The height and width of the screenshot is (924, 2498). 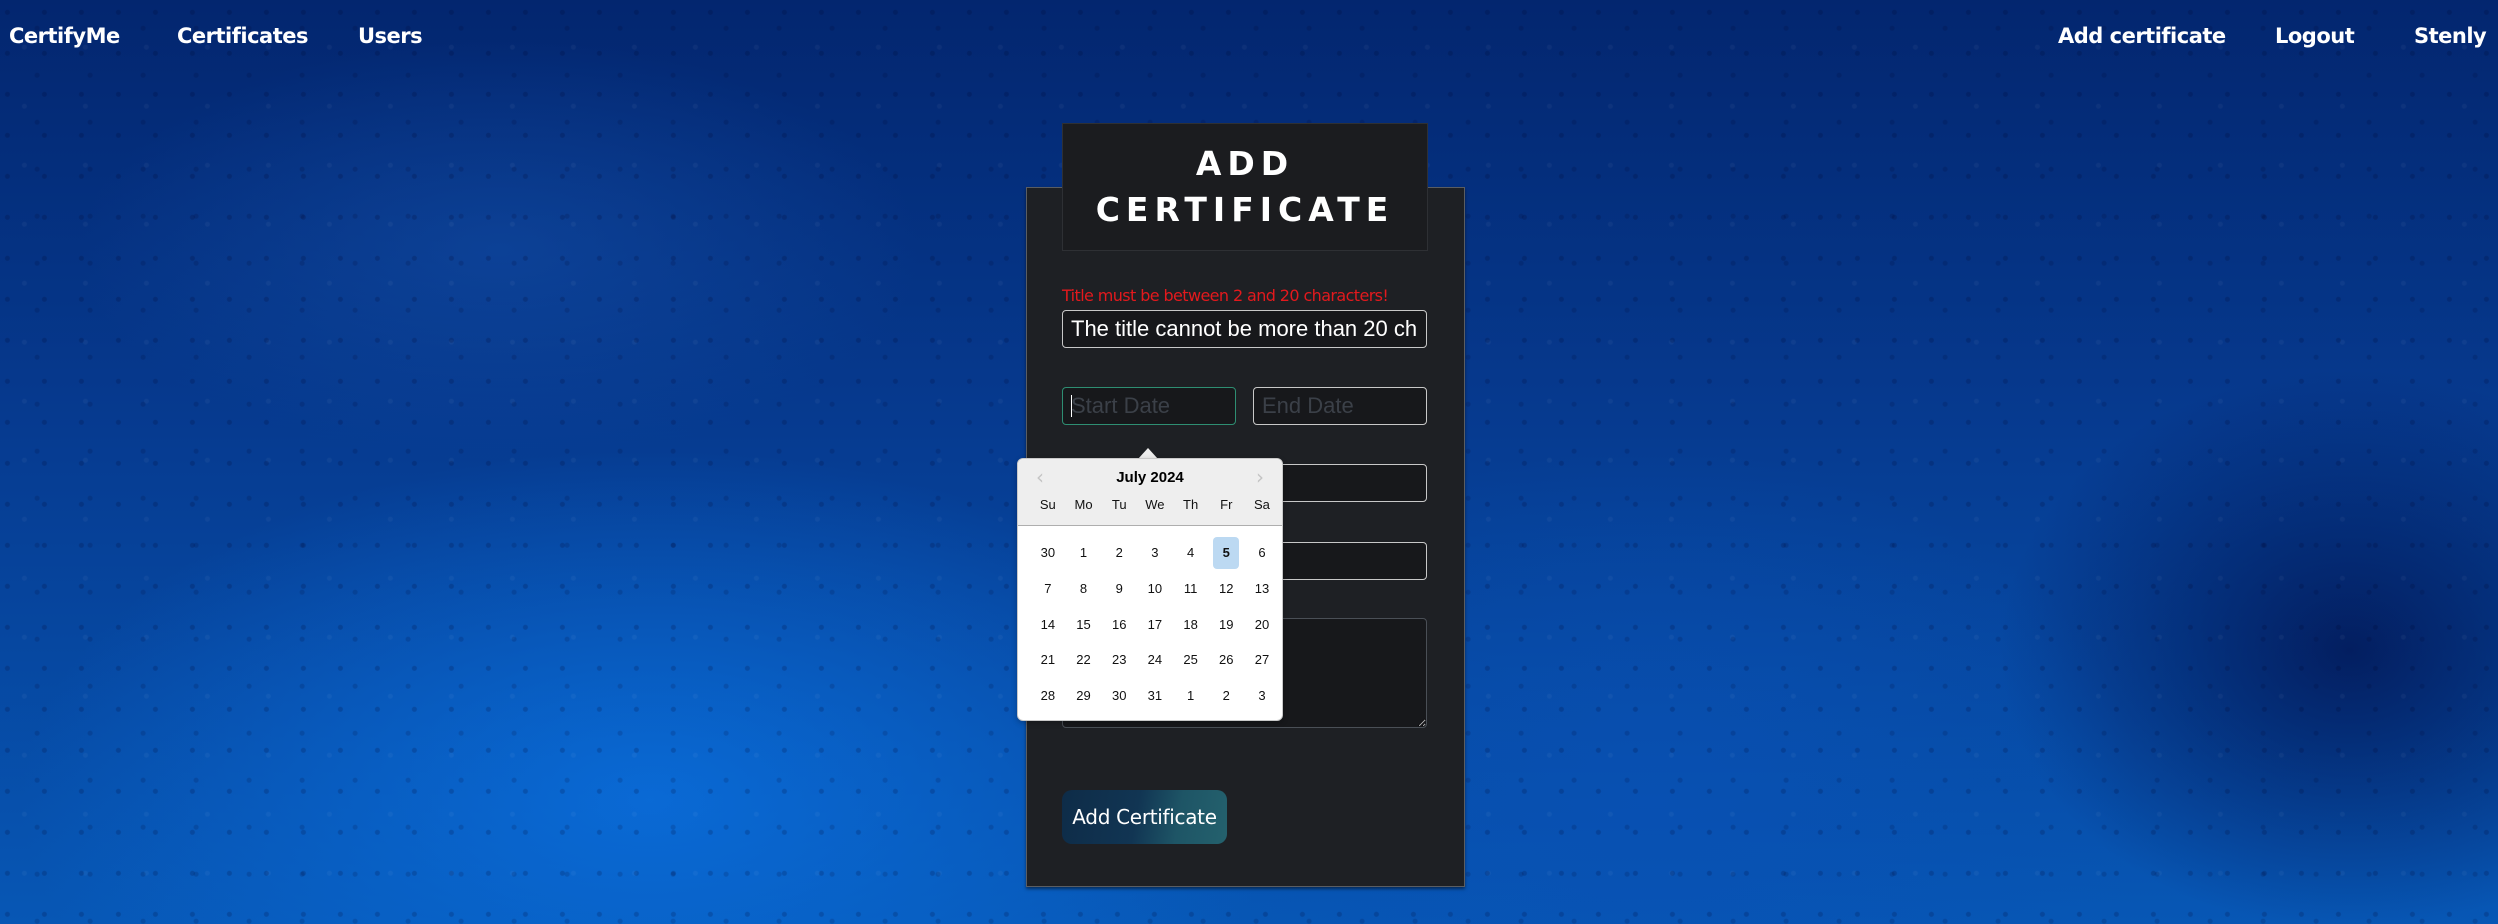 I want to click on datepicker-day: 23, so click(x=1119, y=660).